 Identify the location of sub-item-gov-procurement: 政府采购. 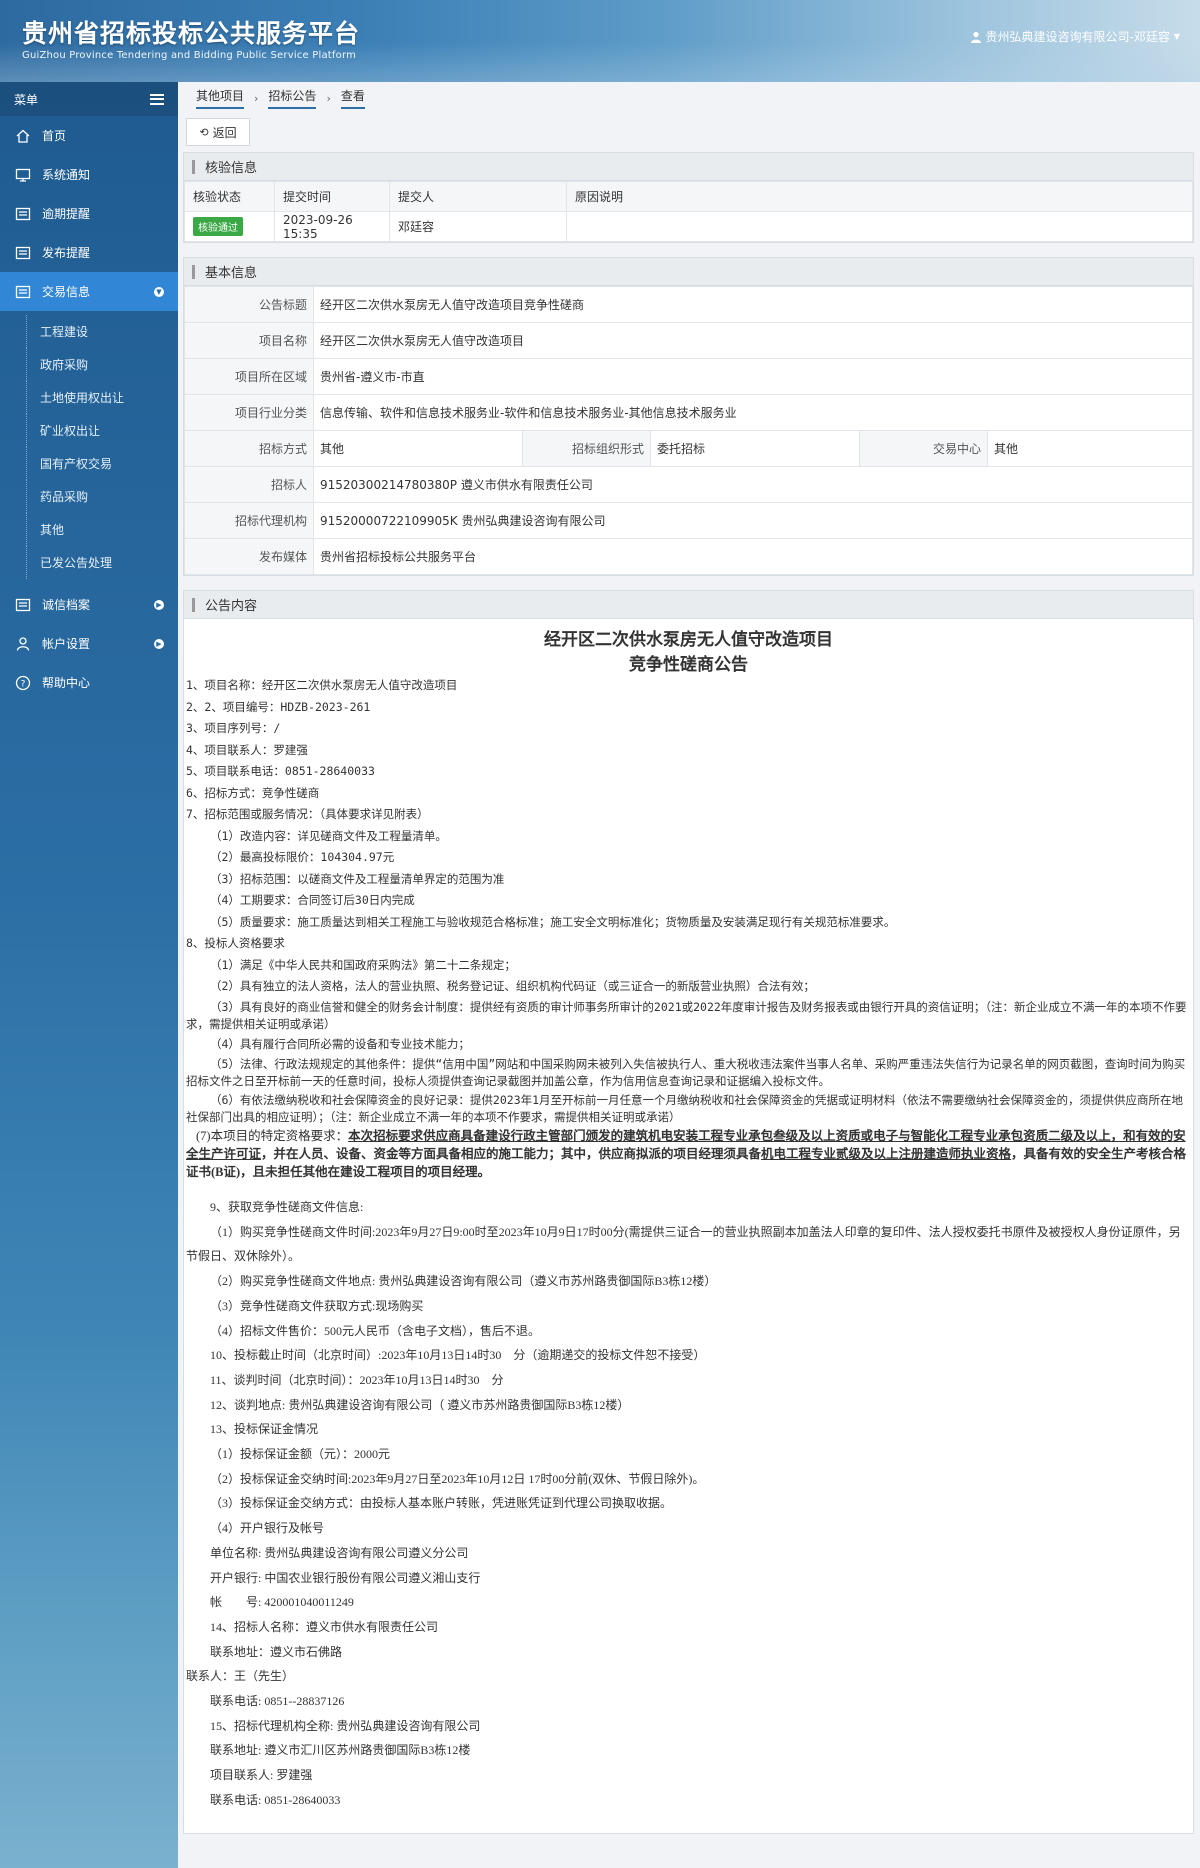
(89, 364).